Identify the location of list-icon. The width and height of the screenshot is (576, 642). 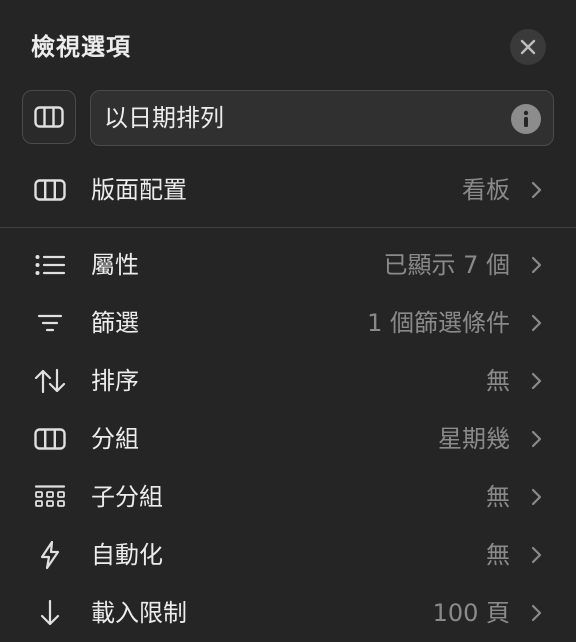
(50, 265).